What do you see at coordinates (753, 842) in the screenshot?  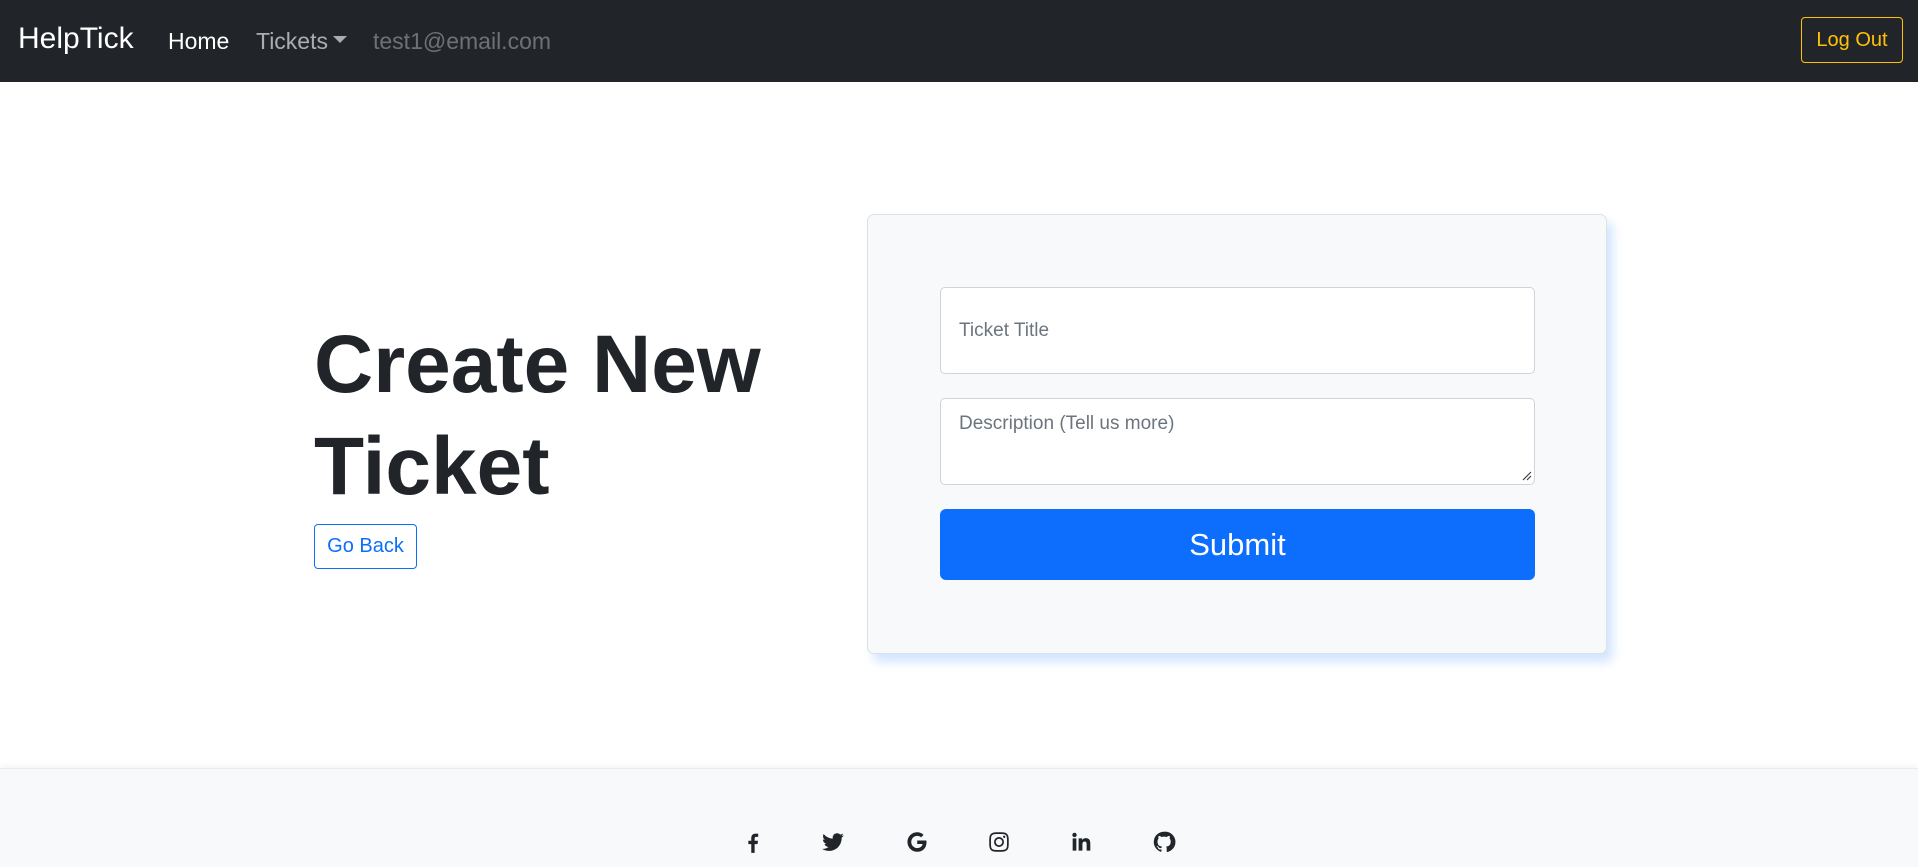 I see `facebook-icon` at bounding box center [753, 842].